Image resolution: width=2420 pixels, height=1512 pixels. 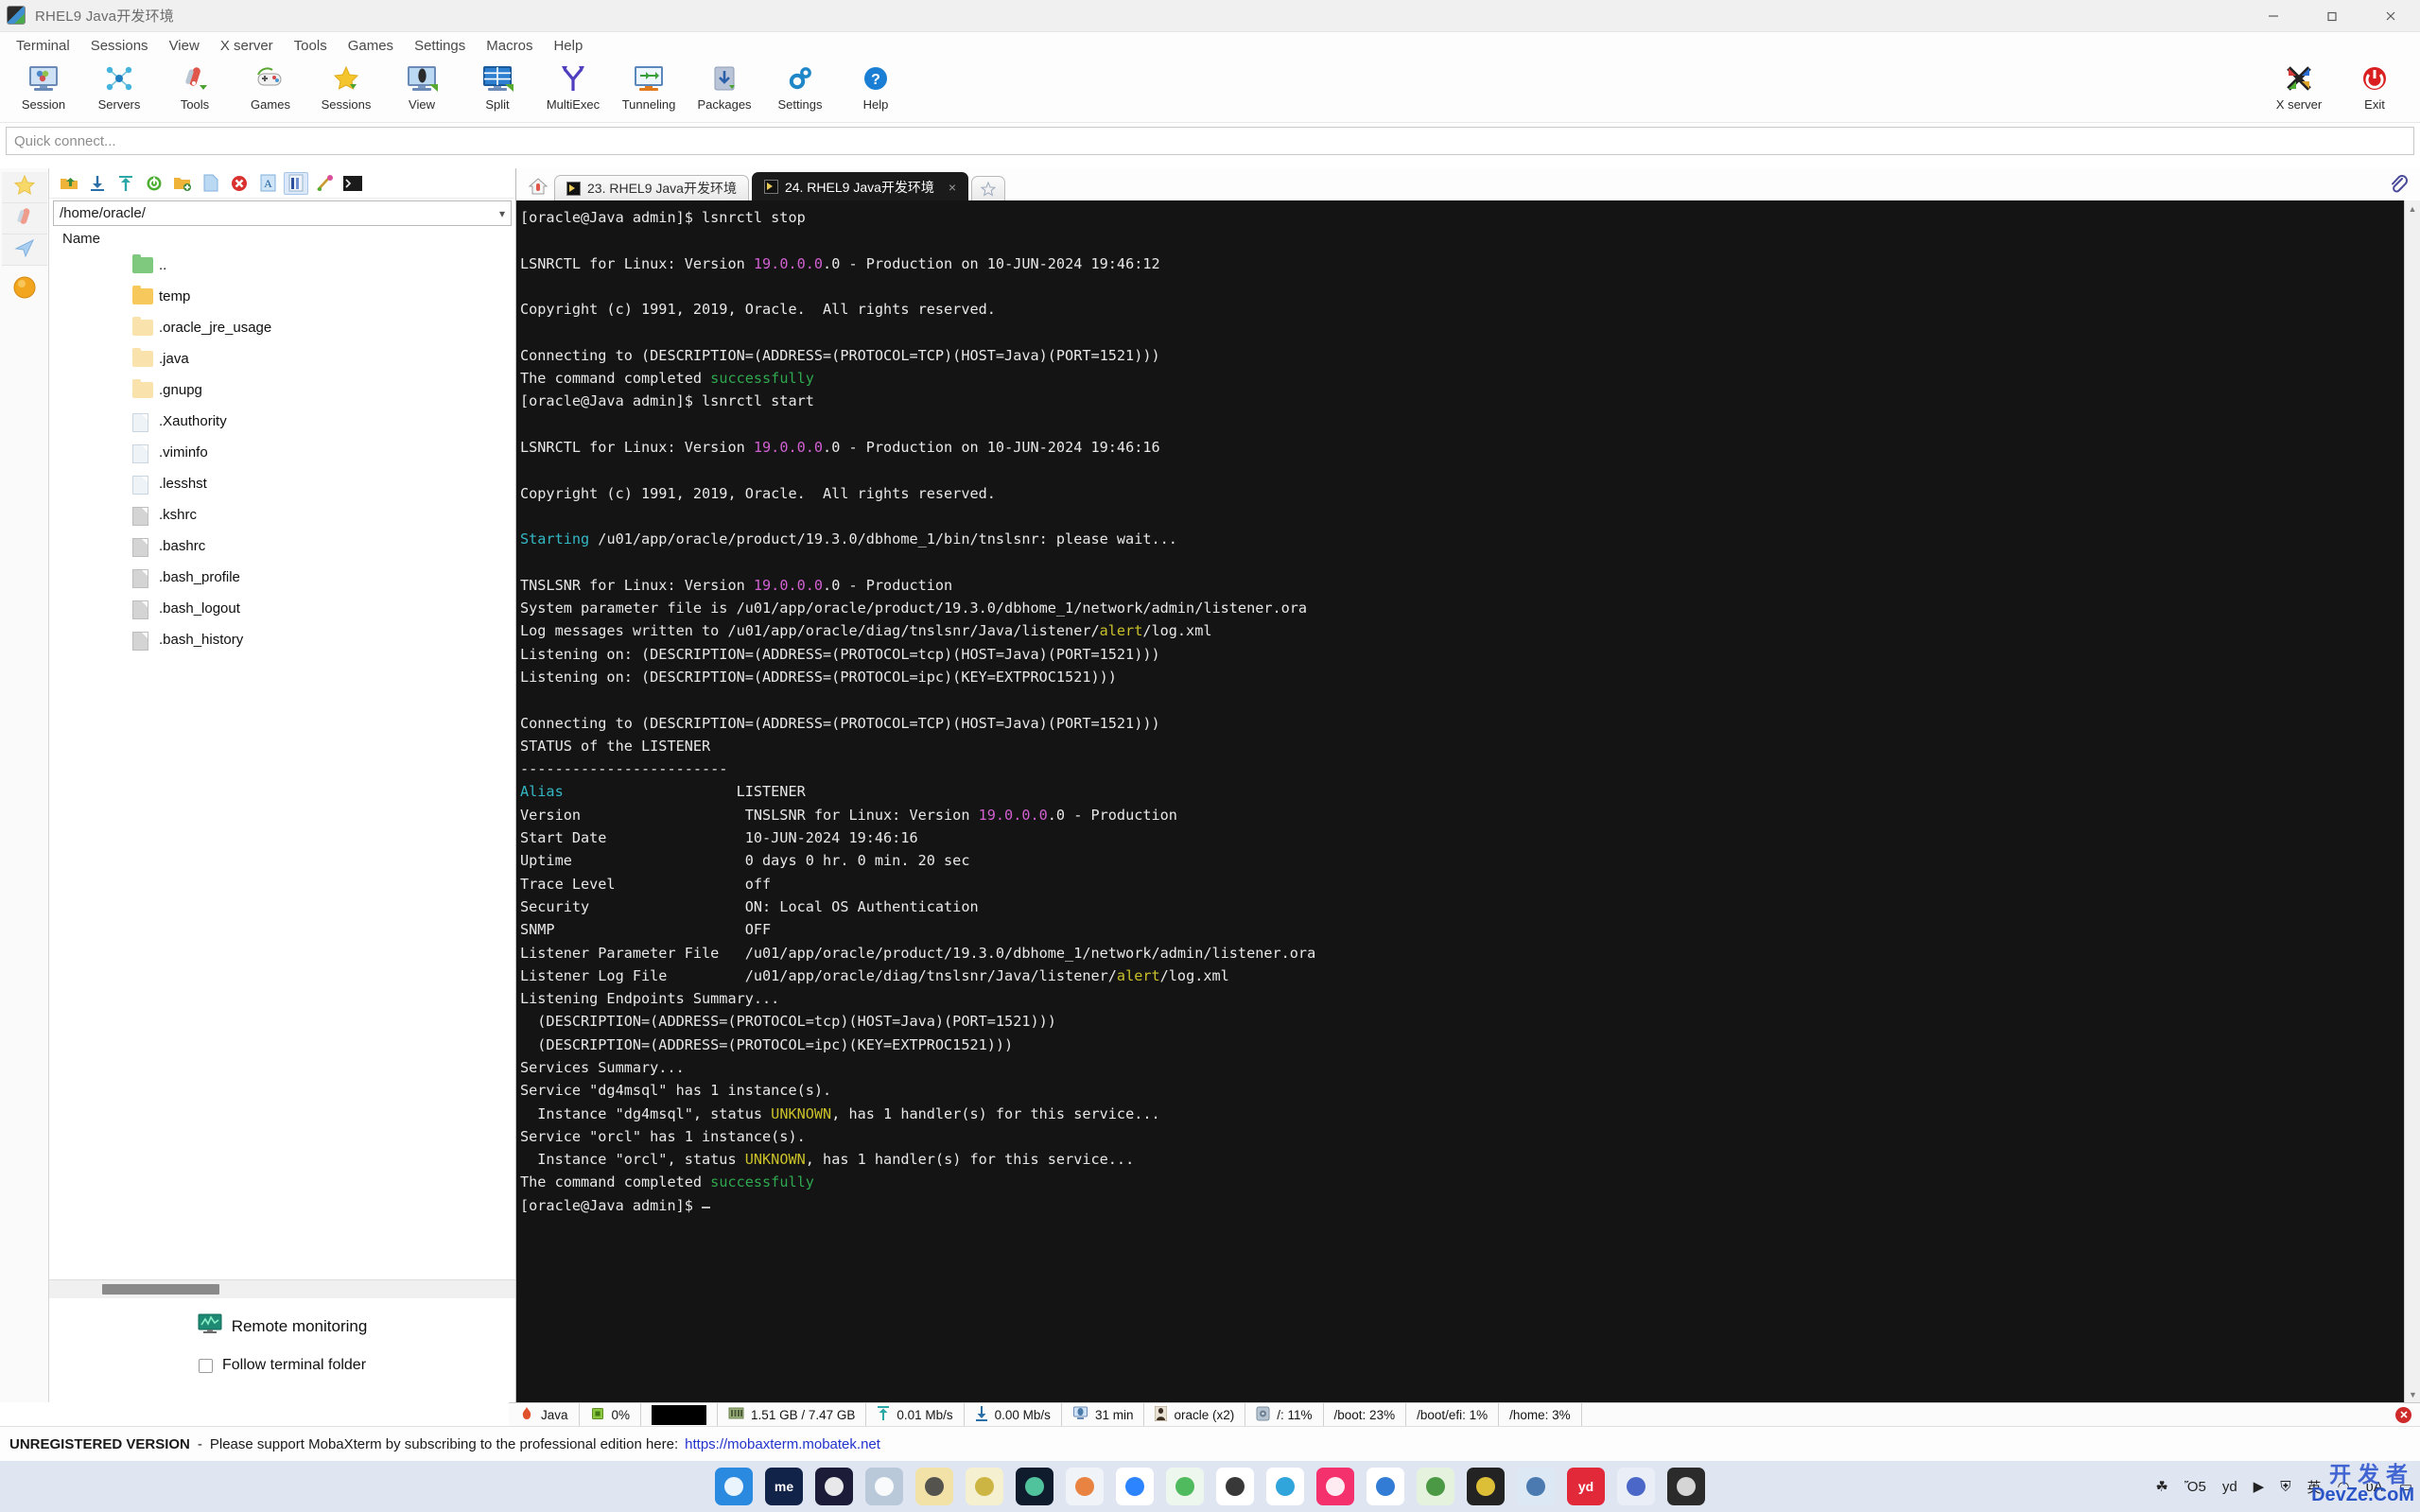 What do you see at coordinates (282, 265) in the screenshot?
I see `list-item: ..` at bounding box center [282, 265].